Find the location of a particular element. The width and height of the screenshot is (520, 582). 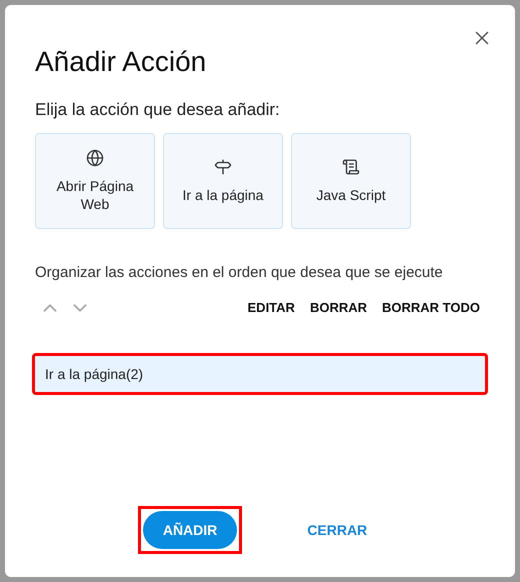

list-action-button: BORRAR is located at coordinates (339, 308).